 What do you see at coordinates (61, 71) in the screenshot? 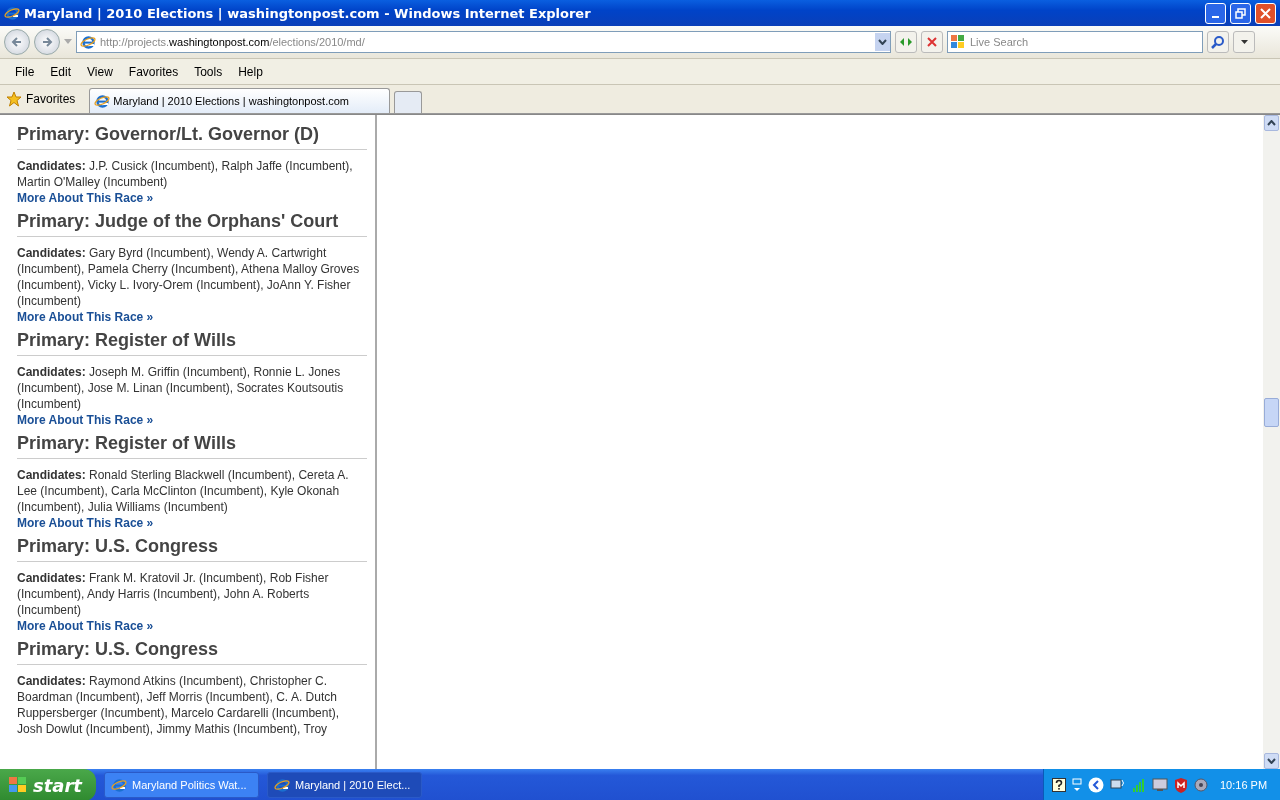
I see `menu-item: Edit` at bounding box center [61, 71].